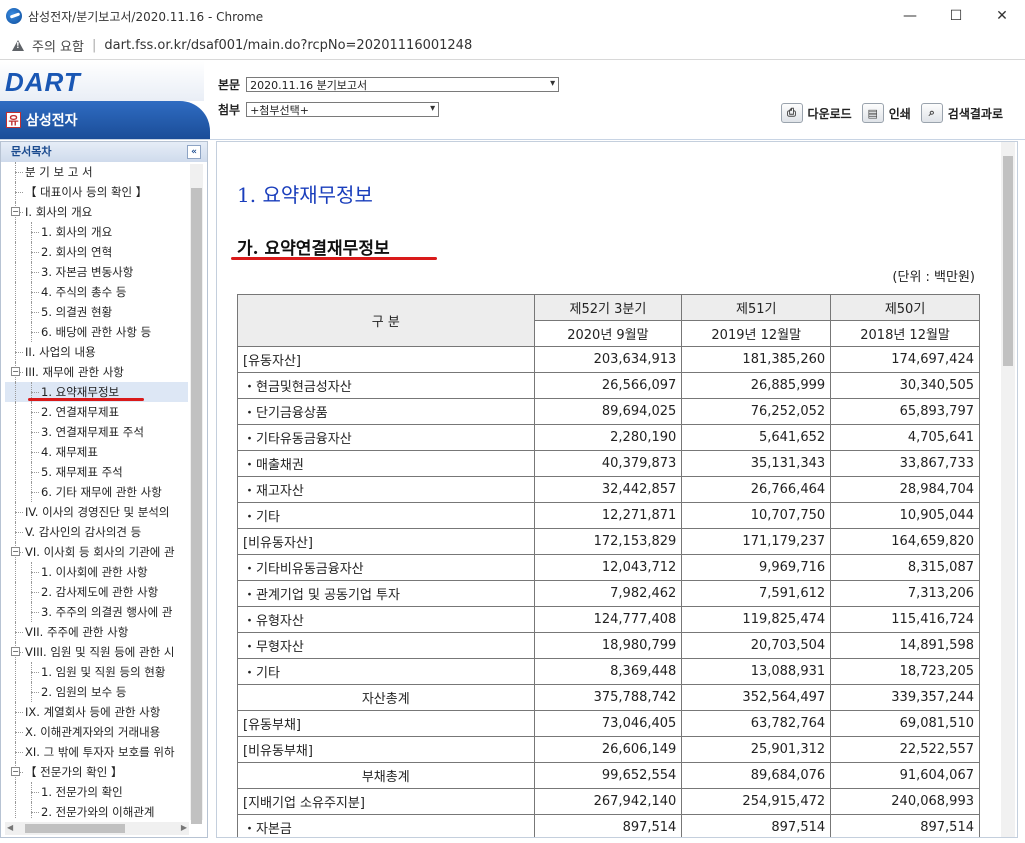 The width and height of the screenshot is (1025, 843). What do you see at coordinates (96, 232) in the screenshot?
I see `toc-item: 1. 회사의 개요` at bounding box center [96, 232].